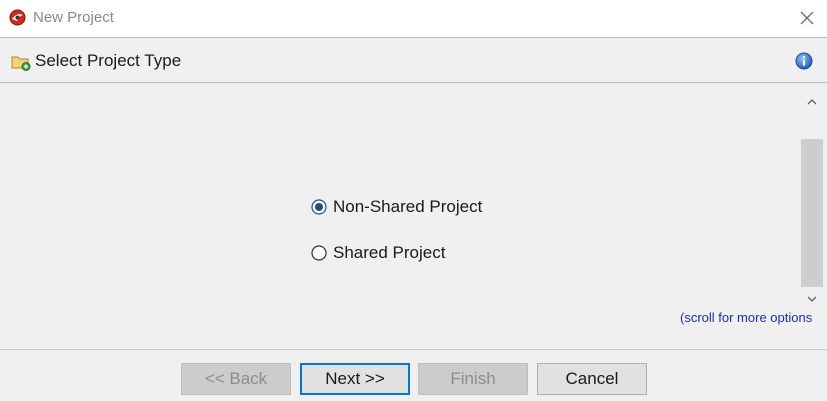 The width and height of the screenshot is (827, 401). I want to click on close-button, so click(807, 18).